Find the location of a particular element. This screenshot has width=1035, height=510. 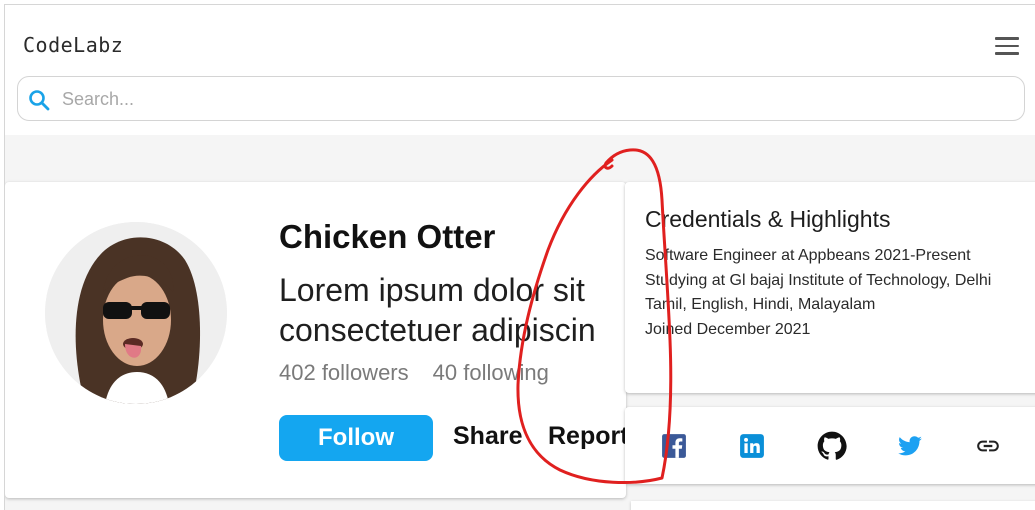

follow-stats: 402 followers 40 following is located at coordinates (414, 373).